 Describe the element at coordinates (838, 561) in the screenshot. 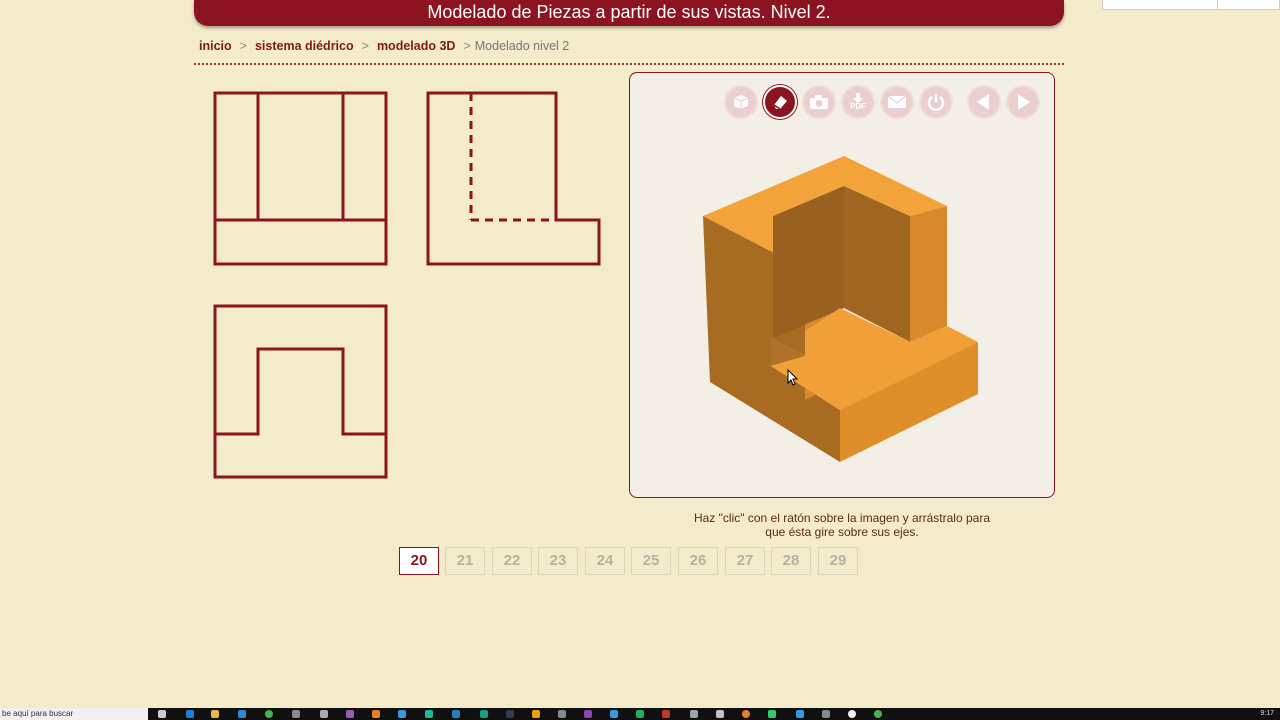

I see `page-button-29: 29` at that location.